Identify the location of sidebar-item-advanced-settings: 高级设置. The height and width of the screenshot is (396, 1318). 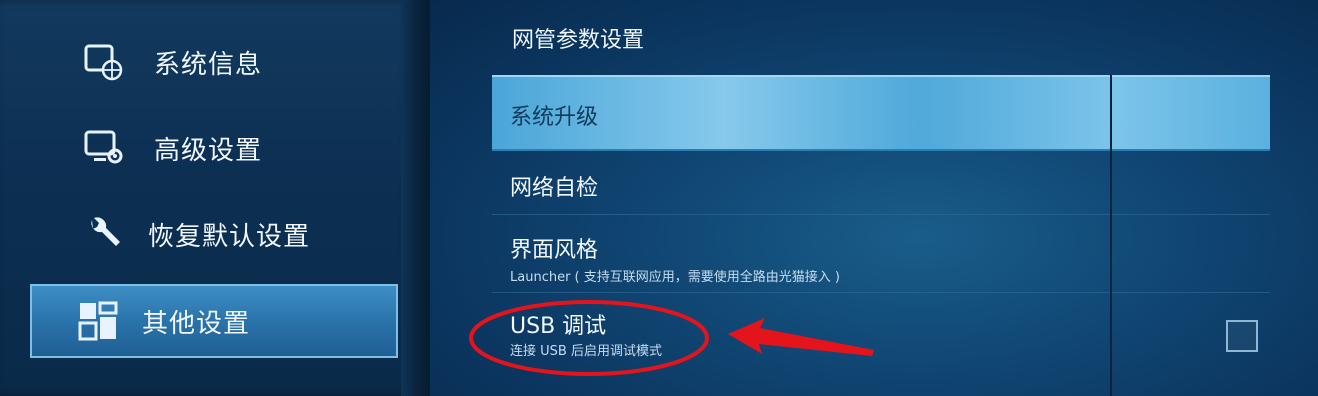
(218, 148).